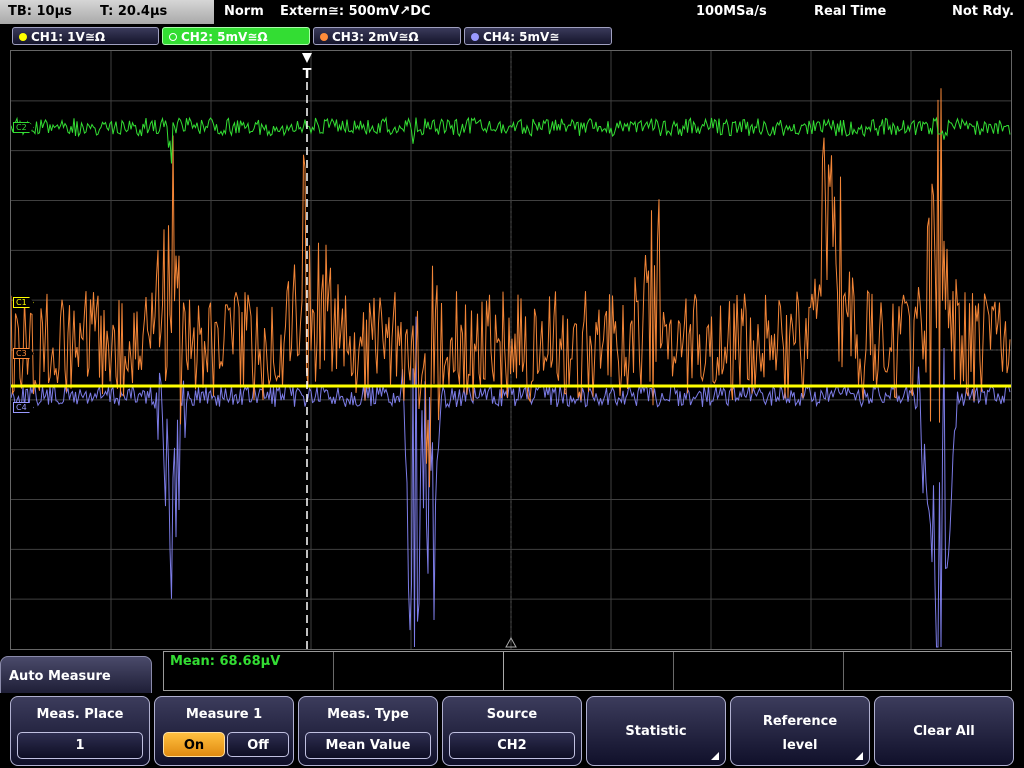 The width and height of the screenshot is (1024, 768). Describe the element at coordinates (194, 744) in the screenshot. I see `measure-1-on-button: On` at that location.